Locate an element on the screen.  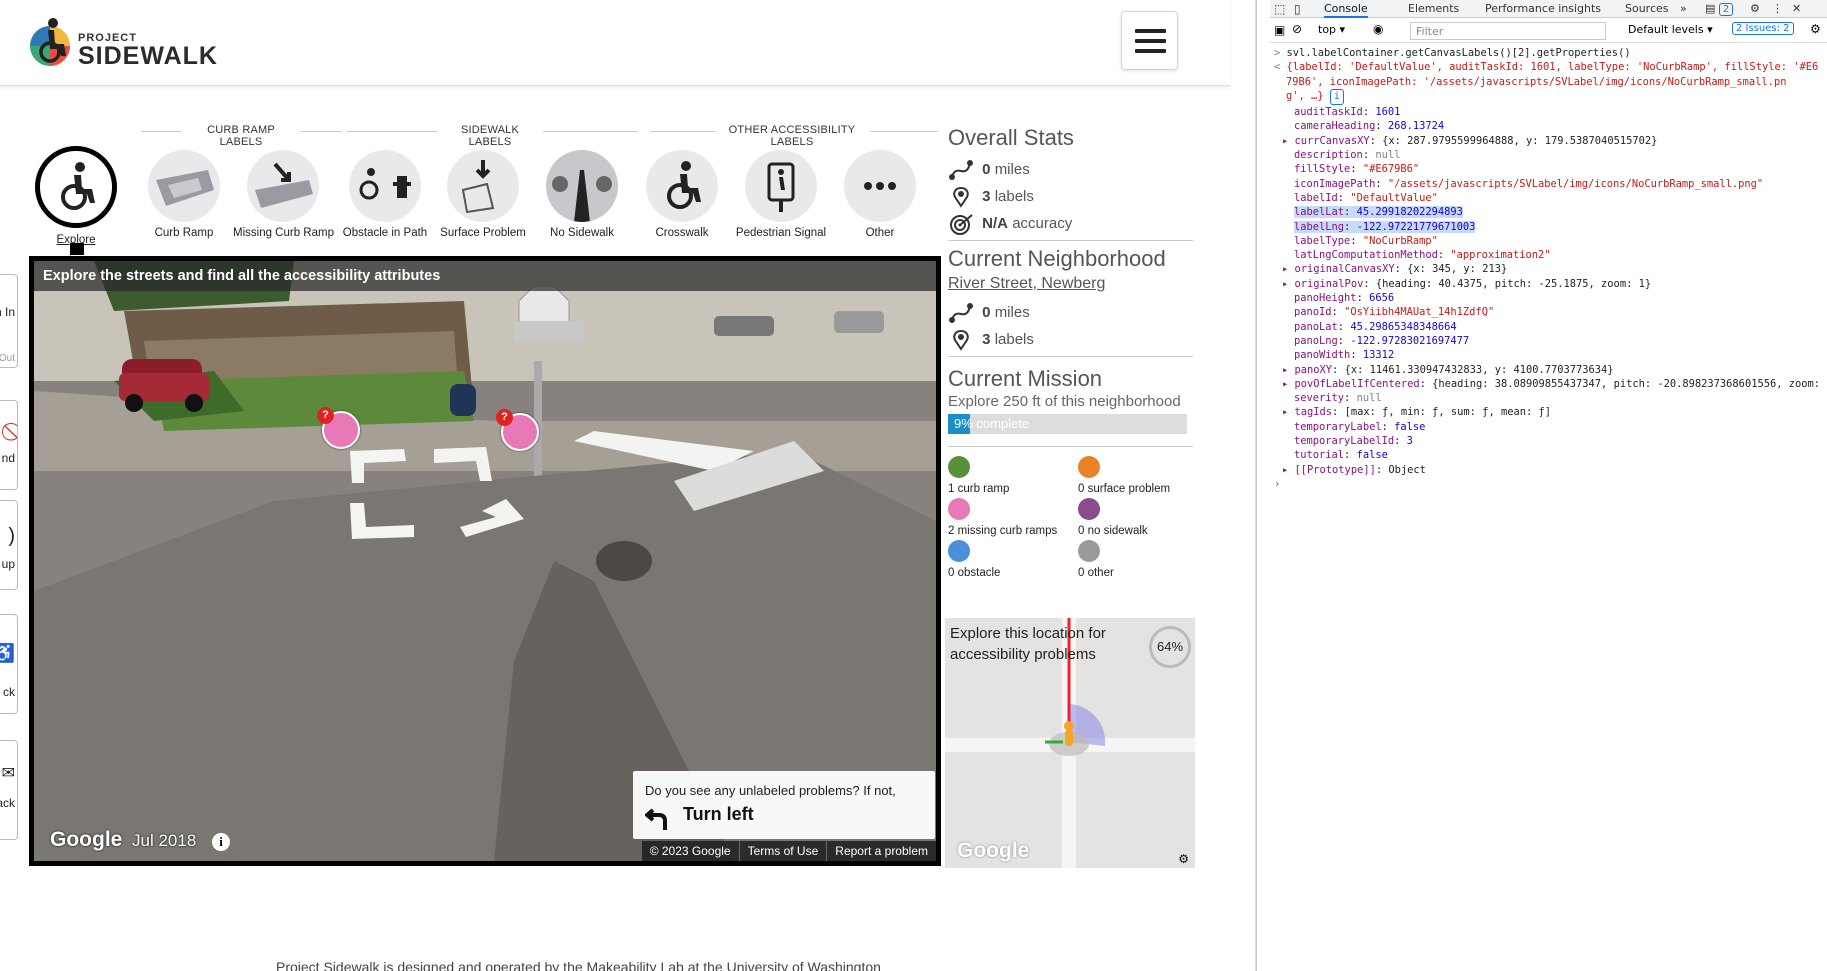
side-nav-not-found: ⃠ nd is located at coordinates (9, 445).